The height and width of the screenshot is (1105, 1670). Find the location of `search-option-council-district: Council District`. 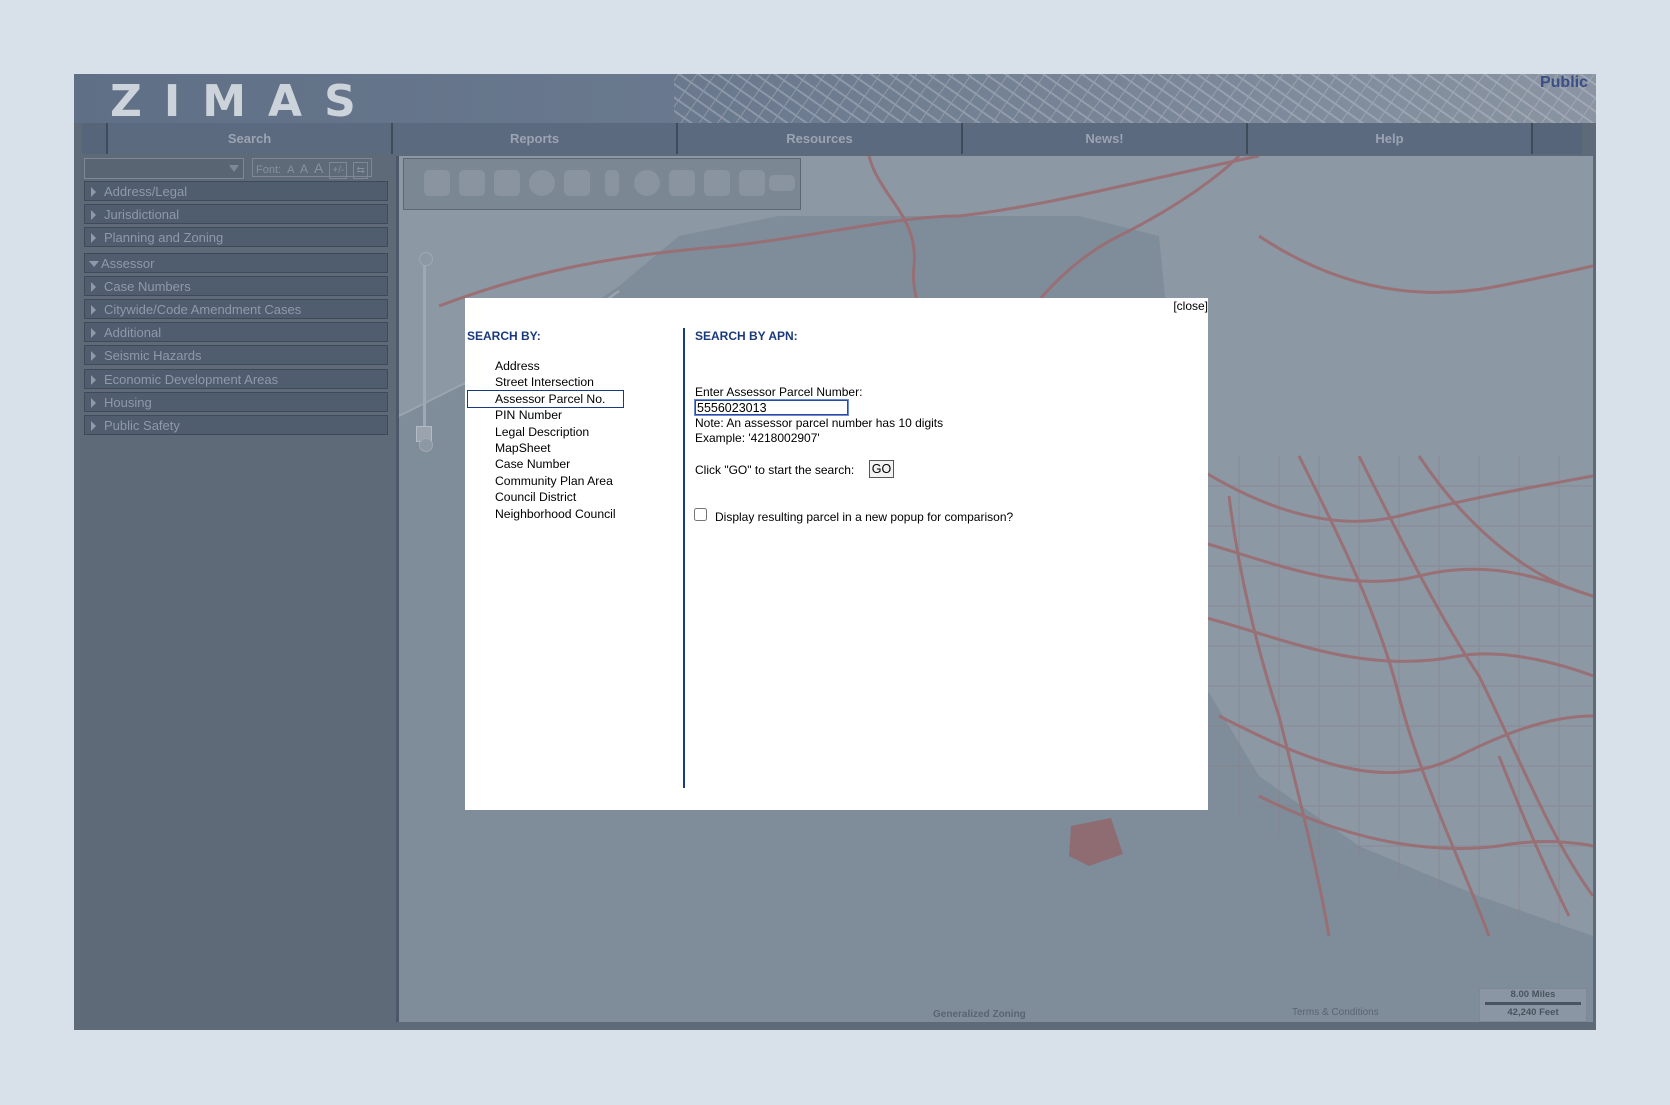

search-option-council-district: Council District is located at coordinates (559, 497).